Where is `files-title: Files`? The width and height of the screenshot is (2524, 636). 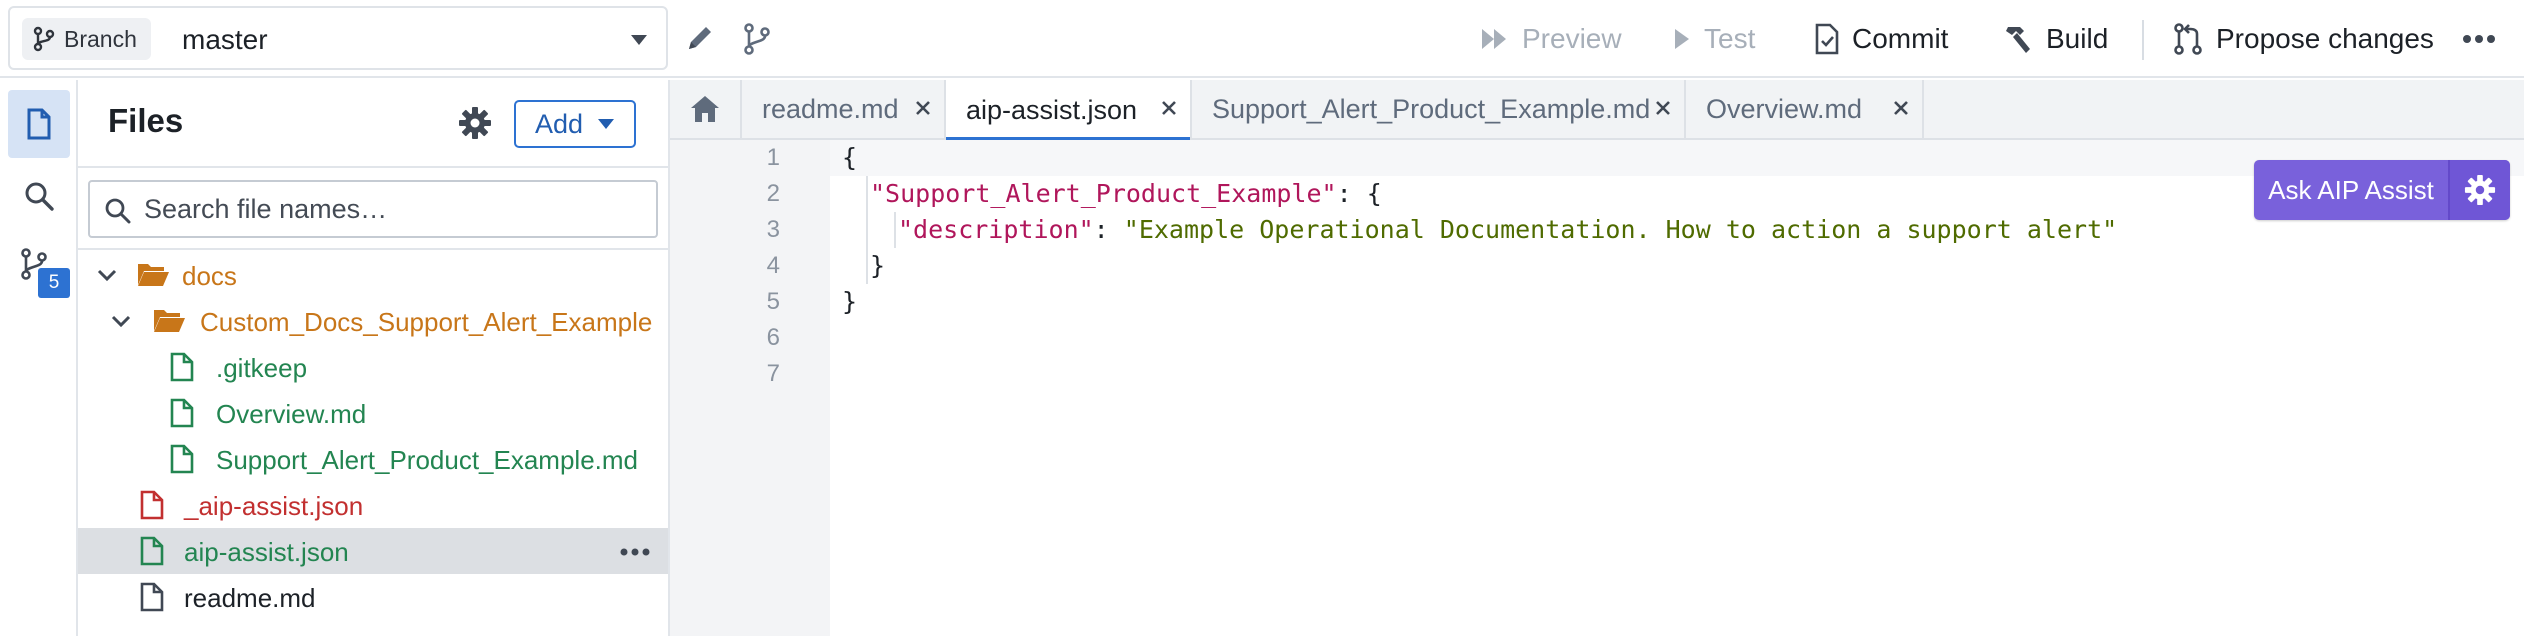
files-title: Files is located at coordinates (146, 120).